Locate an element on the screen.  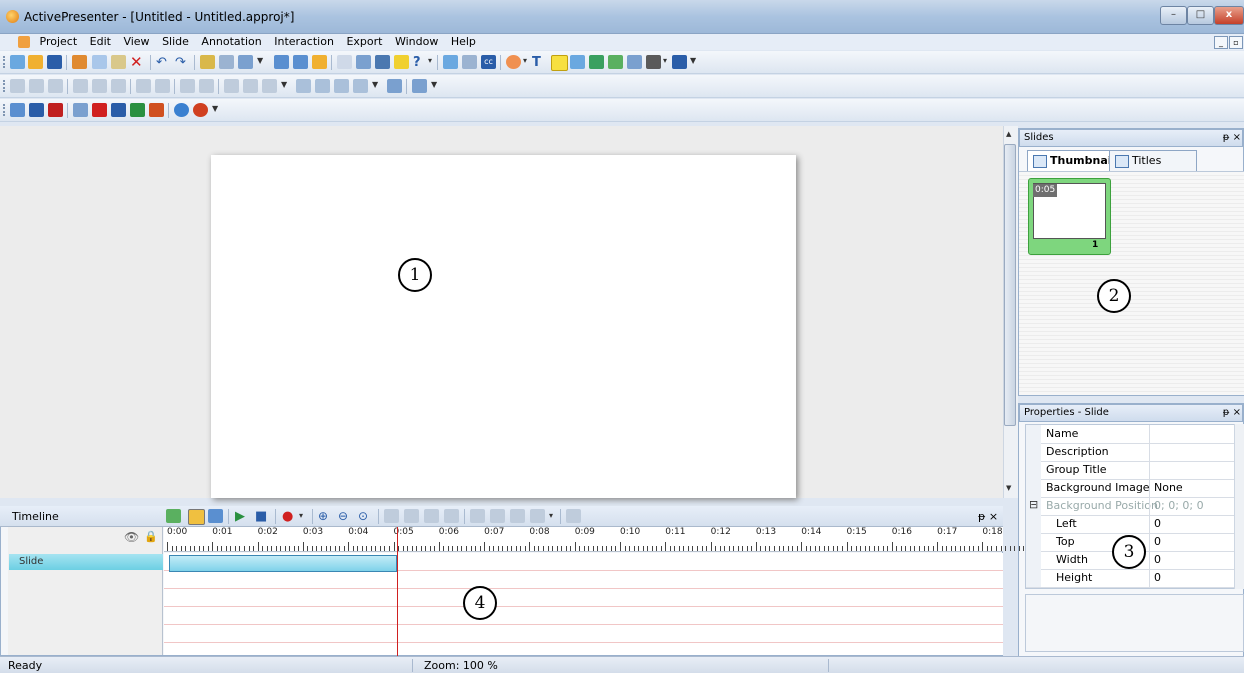
export-html-icon is located at coordinates (80, 110).